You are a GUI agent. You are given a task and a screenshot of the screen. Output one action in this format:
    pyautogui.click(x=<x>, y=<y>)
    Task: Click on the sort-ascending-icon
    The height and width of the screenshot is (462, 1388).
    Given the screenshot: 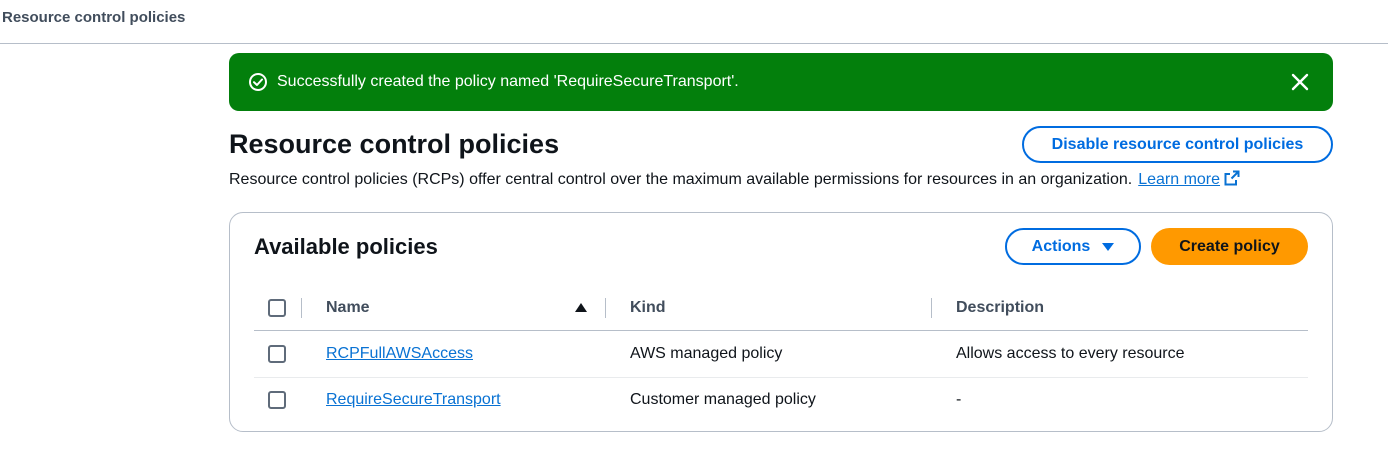 What is the action you would take?
    pyautogui.click(x=581, y=307)
    